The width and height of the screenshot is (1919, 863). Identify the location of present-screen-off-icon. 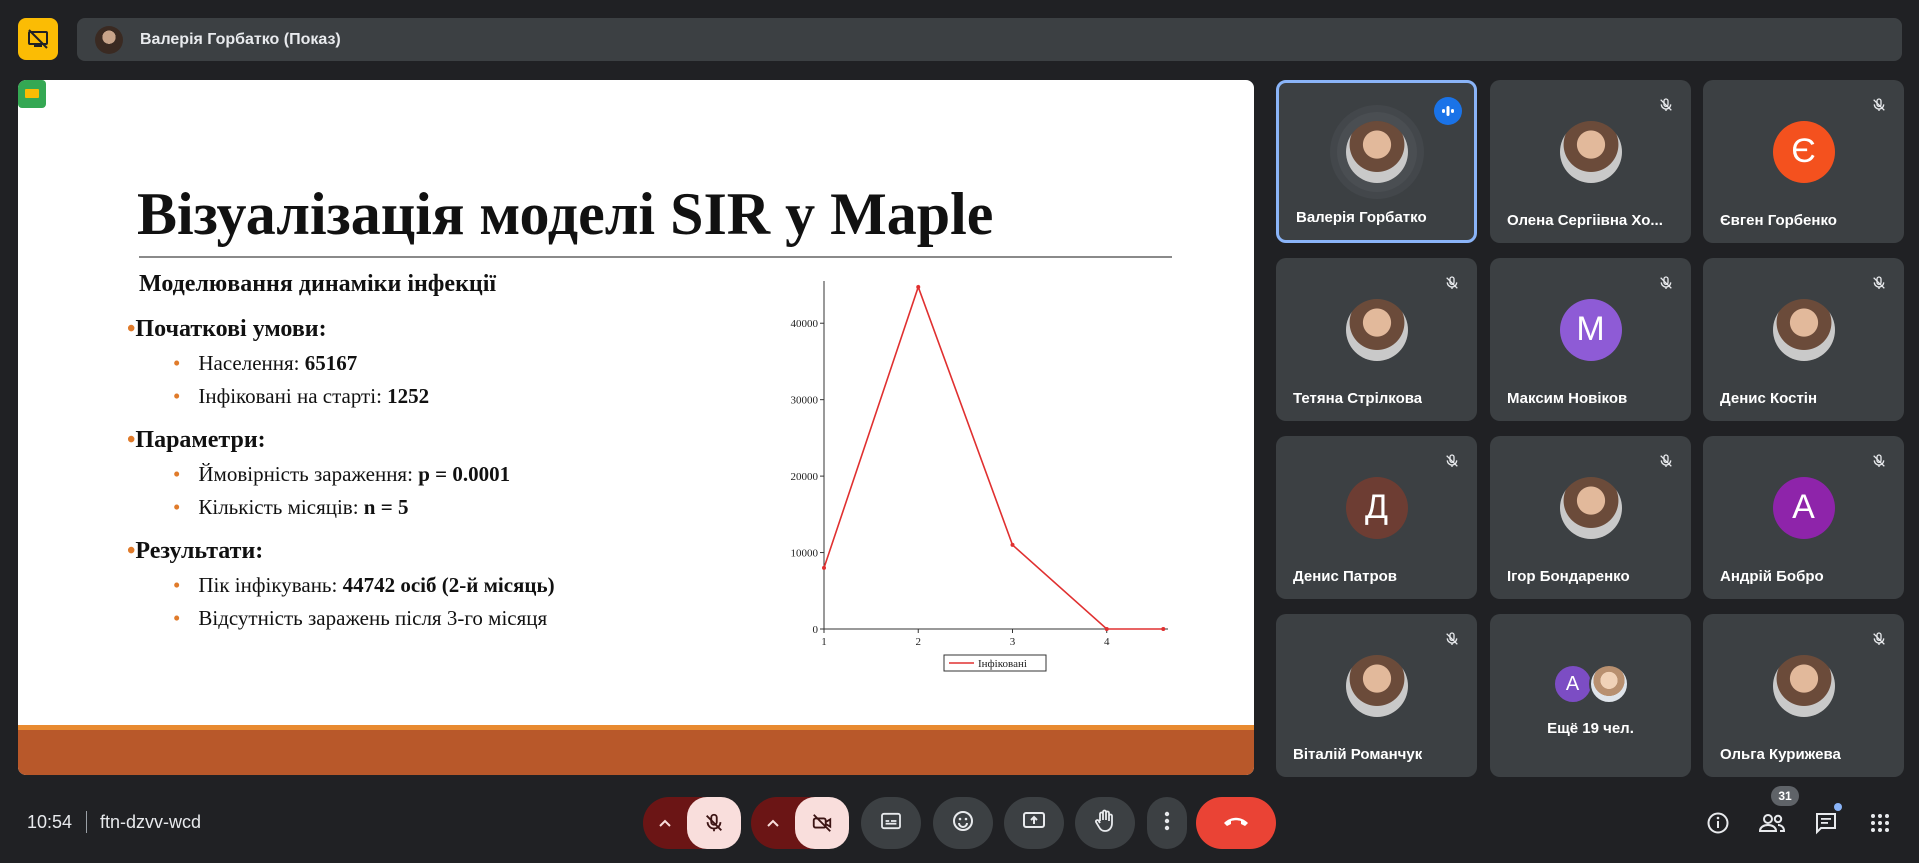
(38, 39).